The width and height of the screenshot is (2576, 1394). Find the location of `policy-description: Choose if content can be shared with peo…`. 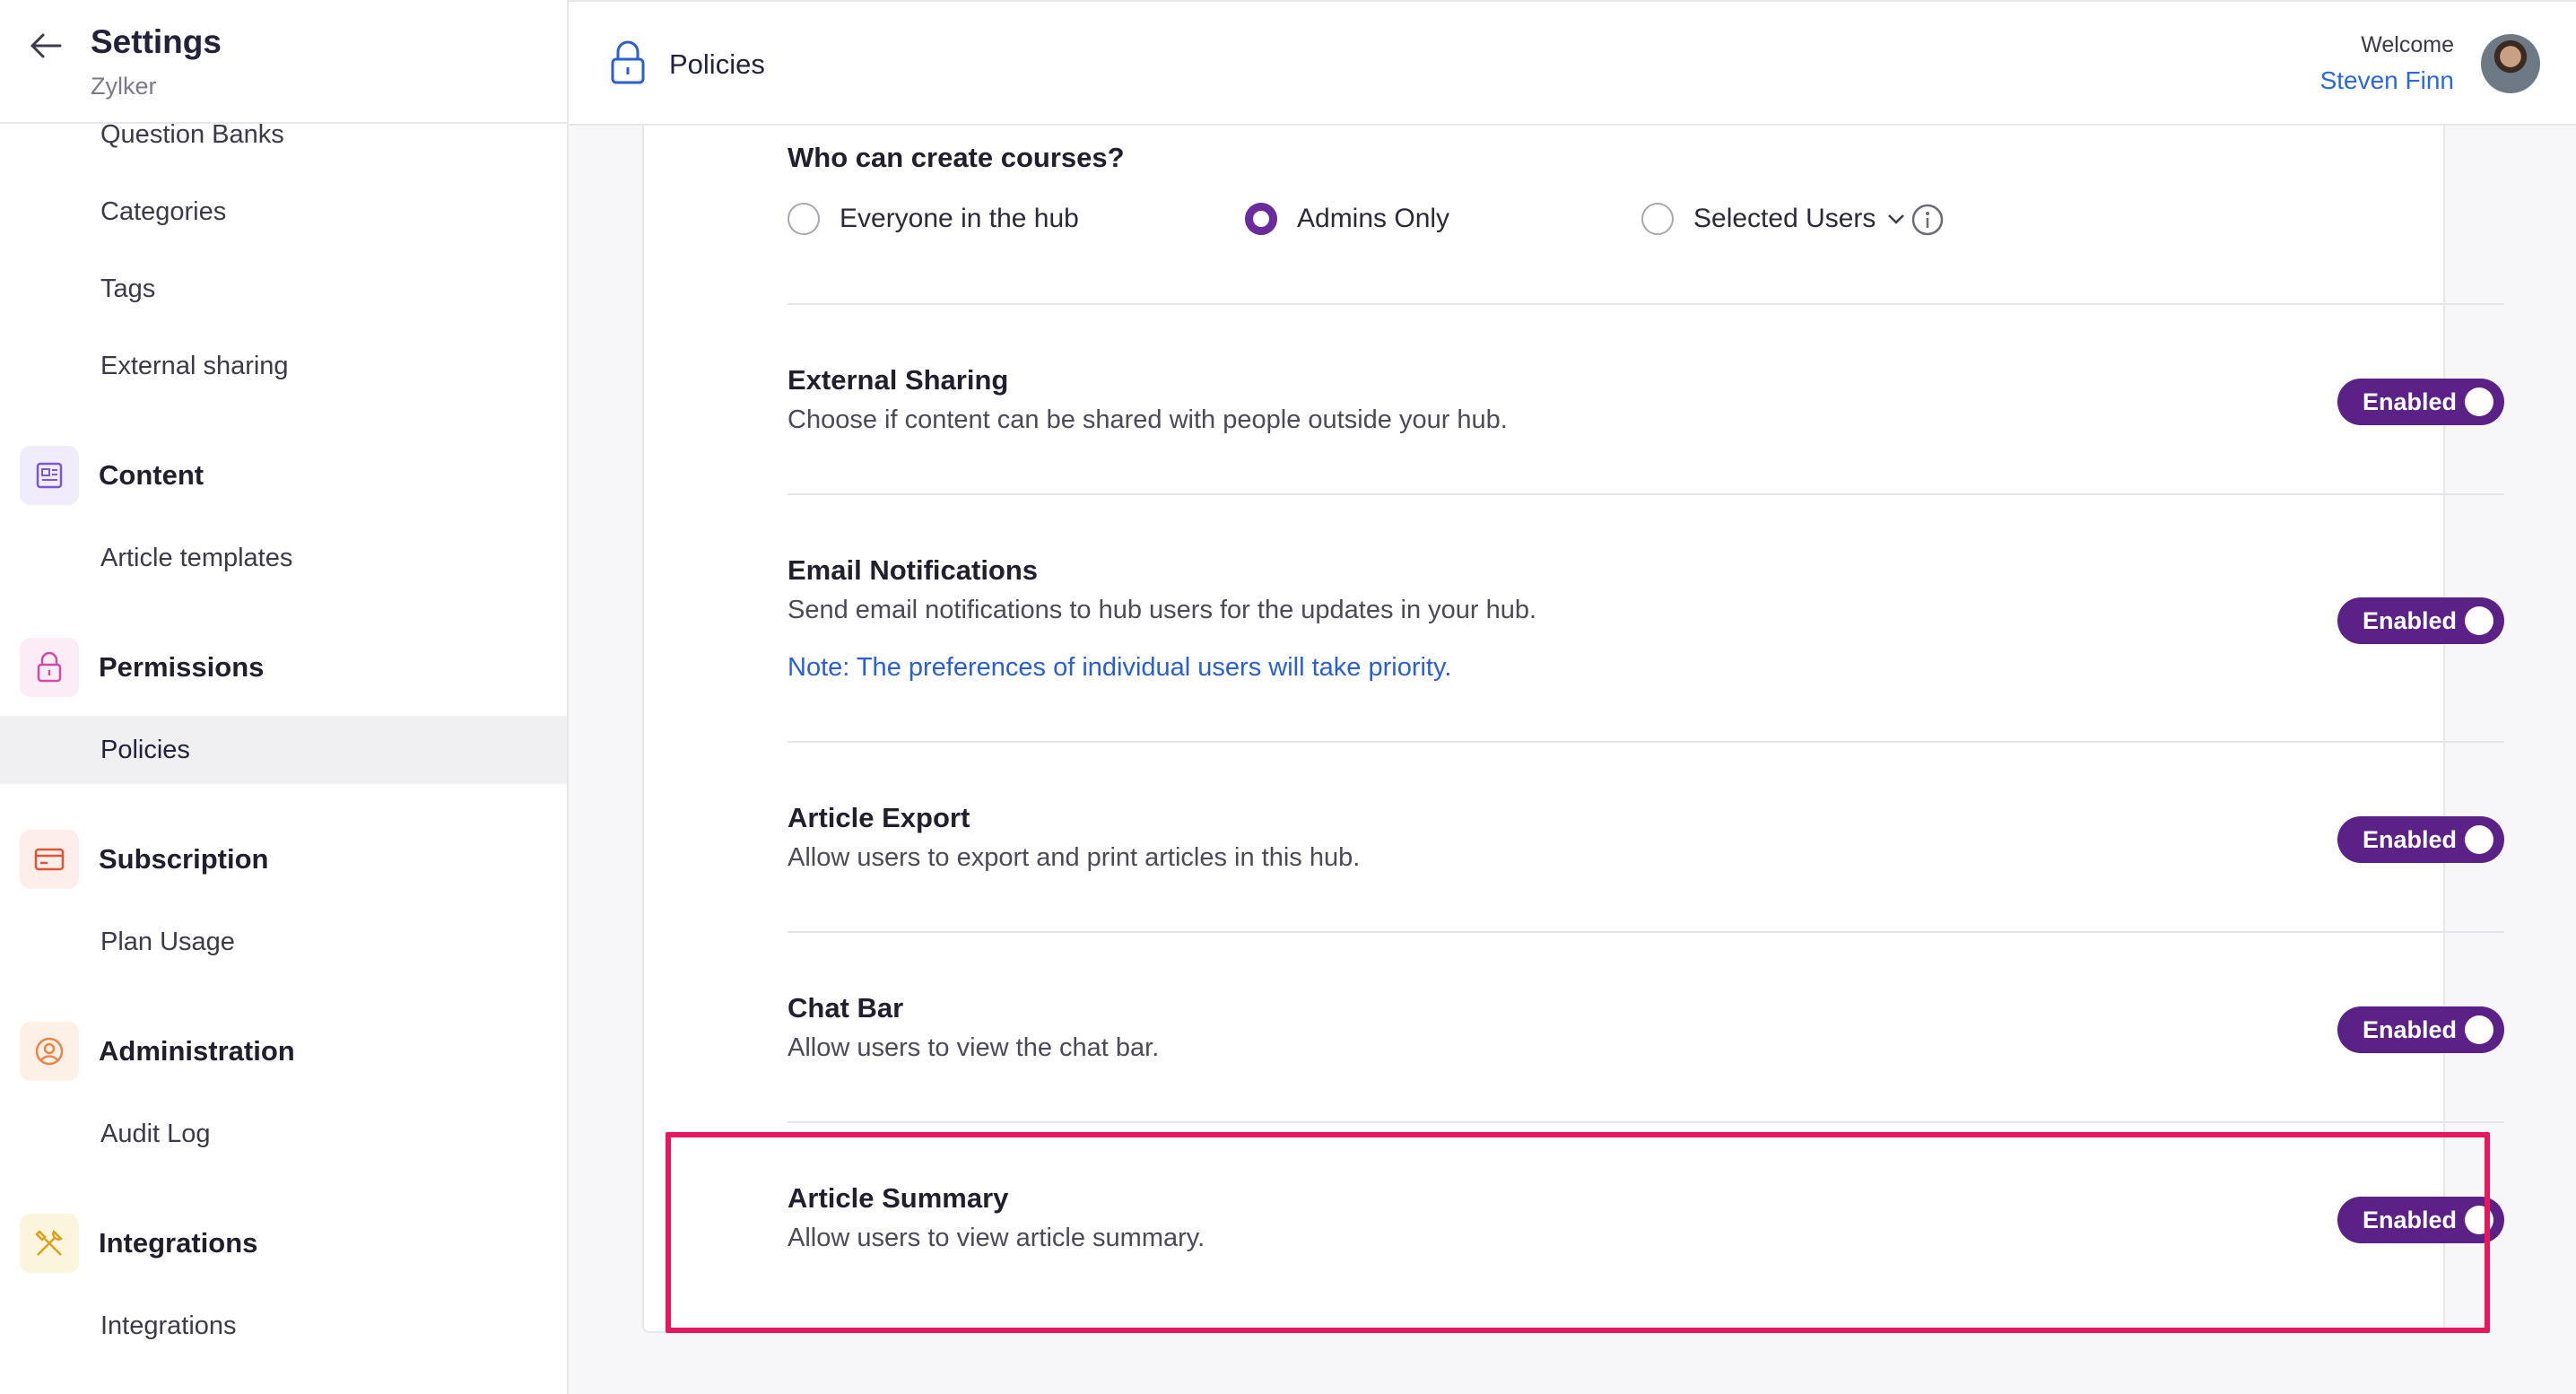

policy-description: Choose if content can be shared with peo… is located at coordinates (1148, 419).